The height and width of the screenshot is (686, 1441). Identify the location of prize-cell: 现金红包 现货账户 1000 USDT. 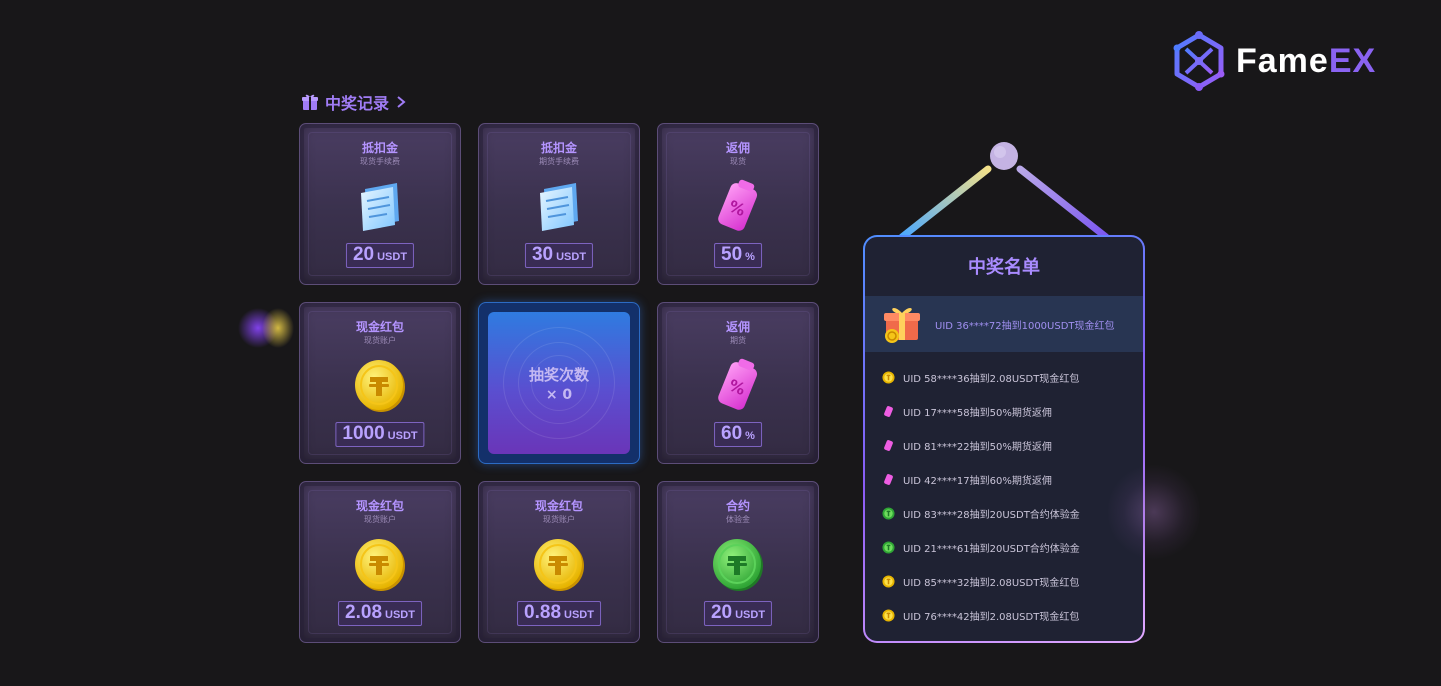
(380, 383).